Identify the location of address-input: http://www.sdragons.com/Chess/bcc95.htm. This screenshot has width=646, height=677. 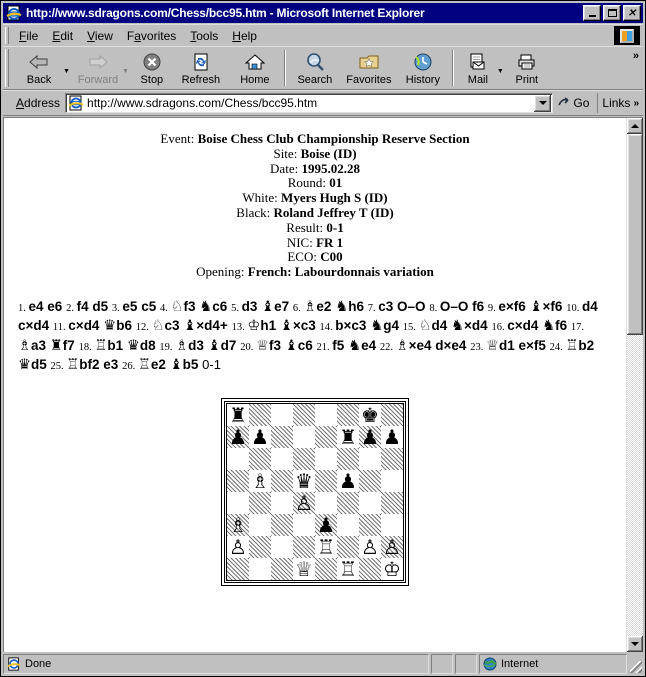
(309, 103).